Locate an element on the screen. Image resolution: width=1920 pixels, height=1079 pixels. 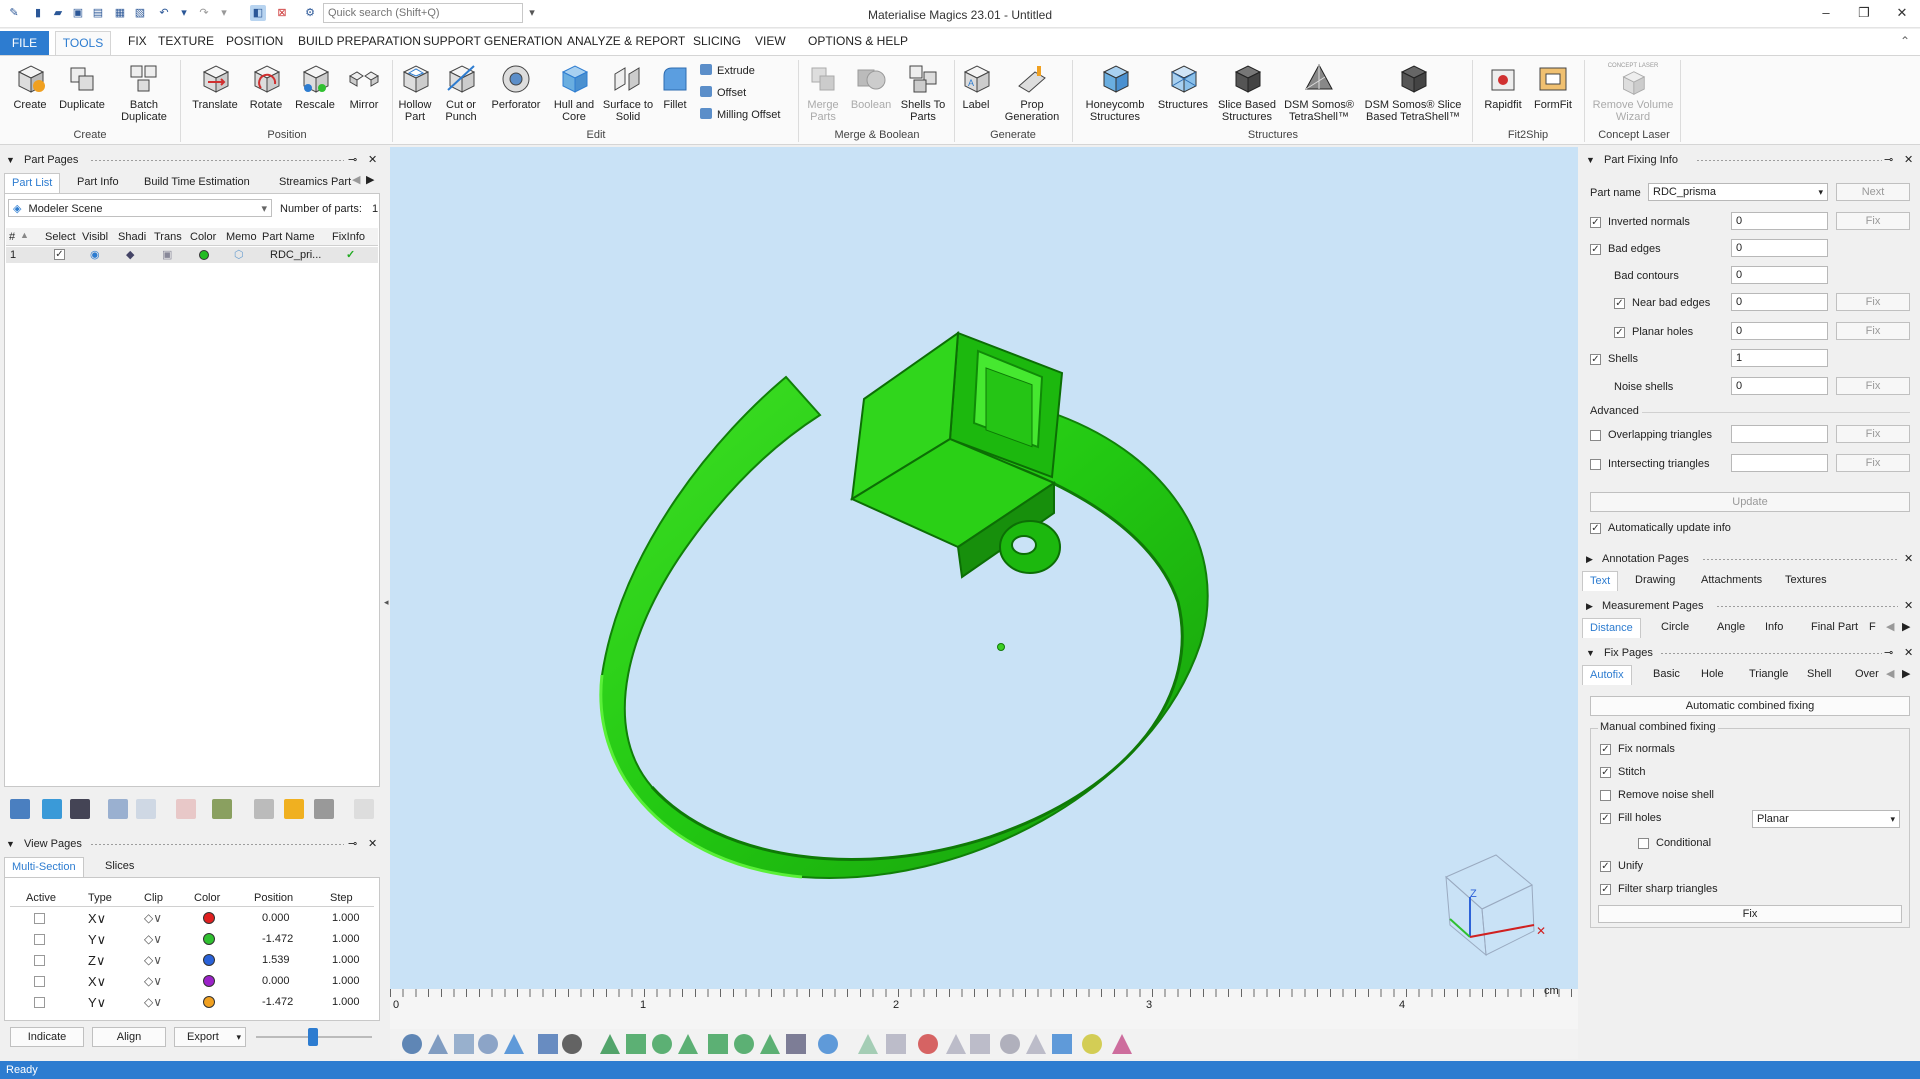
section-step: 1.000 is located at coordinates (346, 918).